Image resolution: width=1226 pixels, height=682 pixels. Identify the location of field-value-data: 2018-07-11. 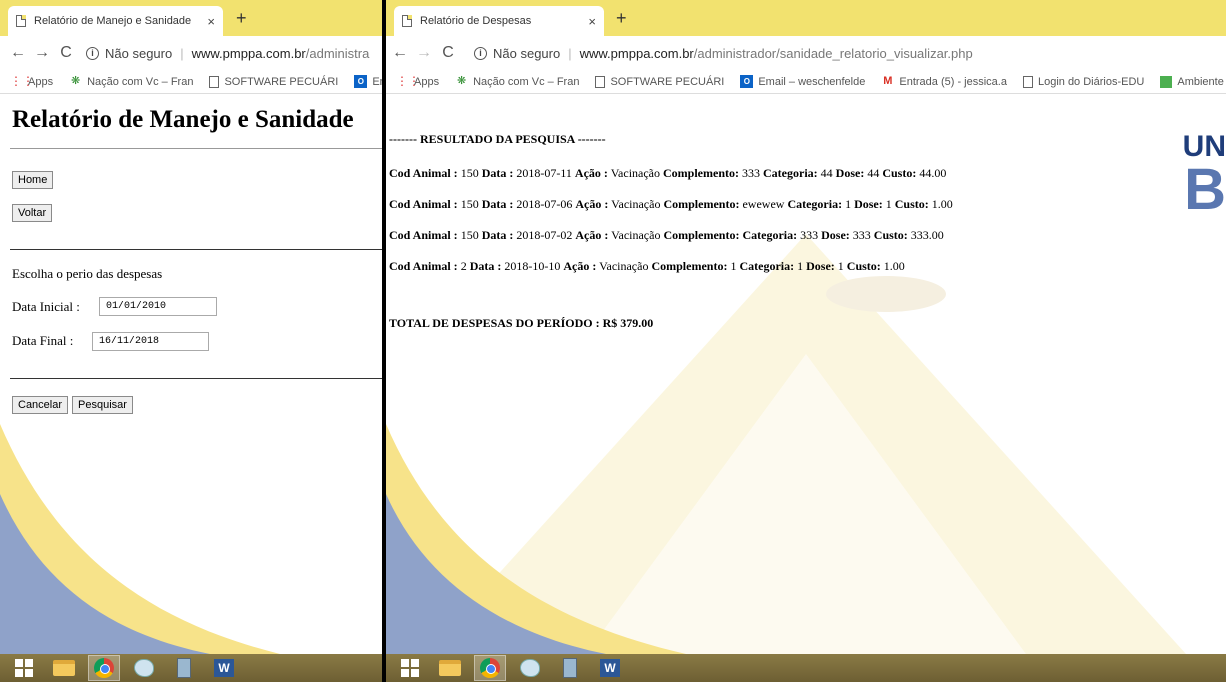
(544, 173).